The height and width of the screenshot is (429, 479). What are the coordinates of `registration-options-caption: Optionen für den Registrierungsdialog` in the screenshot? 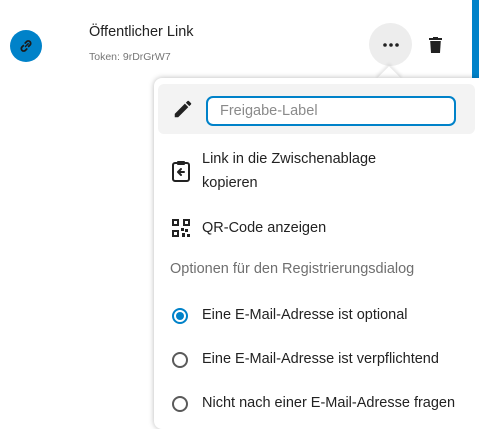 It's located at (292, 269).